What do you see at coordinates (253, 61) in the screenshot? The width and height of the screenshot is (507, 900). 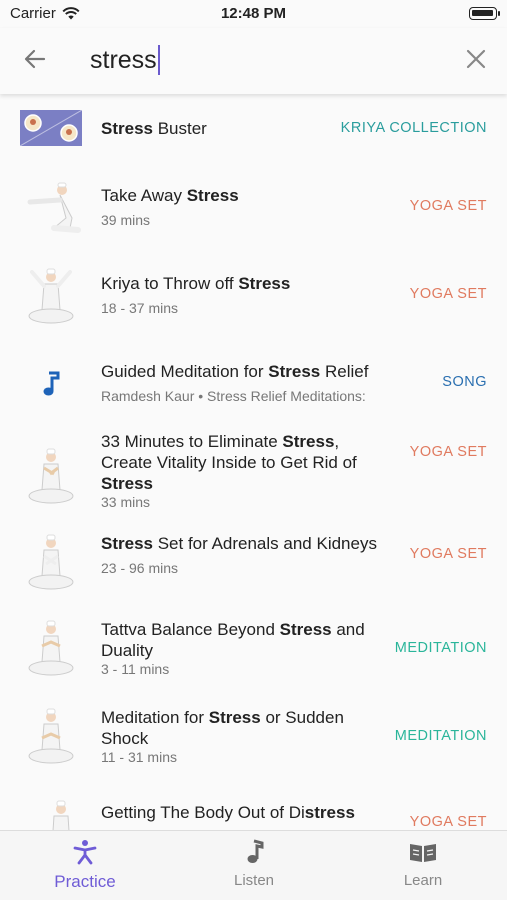 I see `search-bar: stress` at bounding box center [253, 61].